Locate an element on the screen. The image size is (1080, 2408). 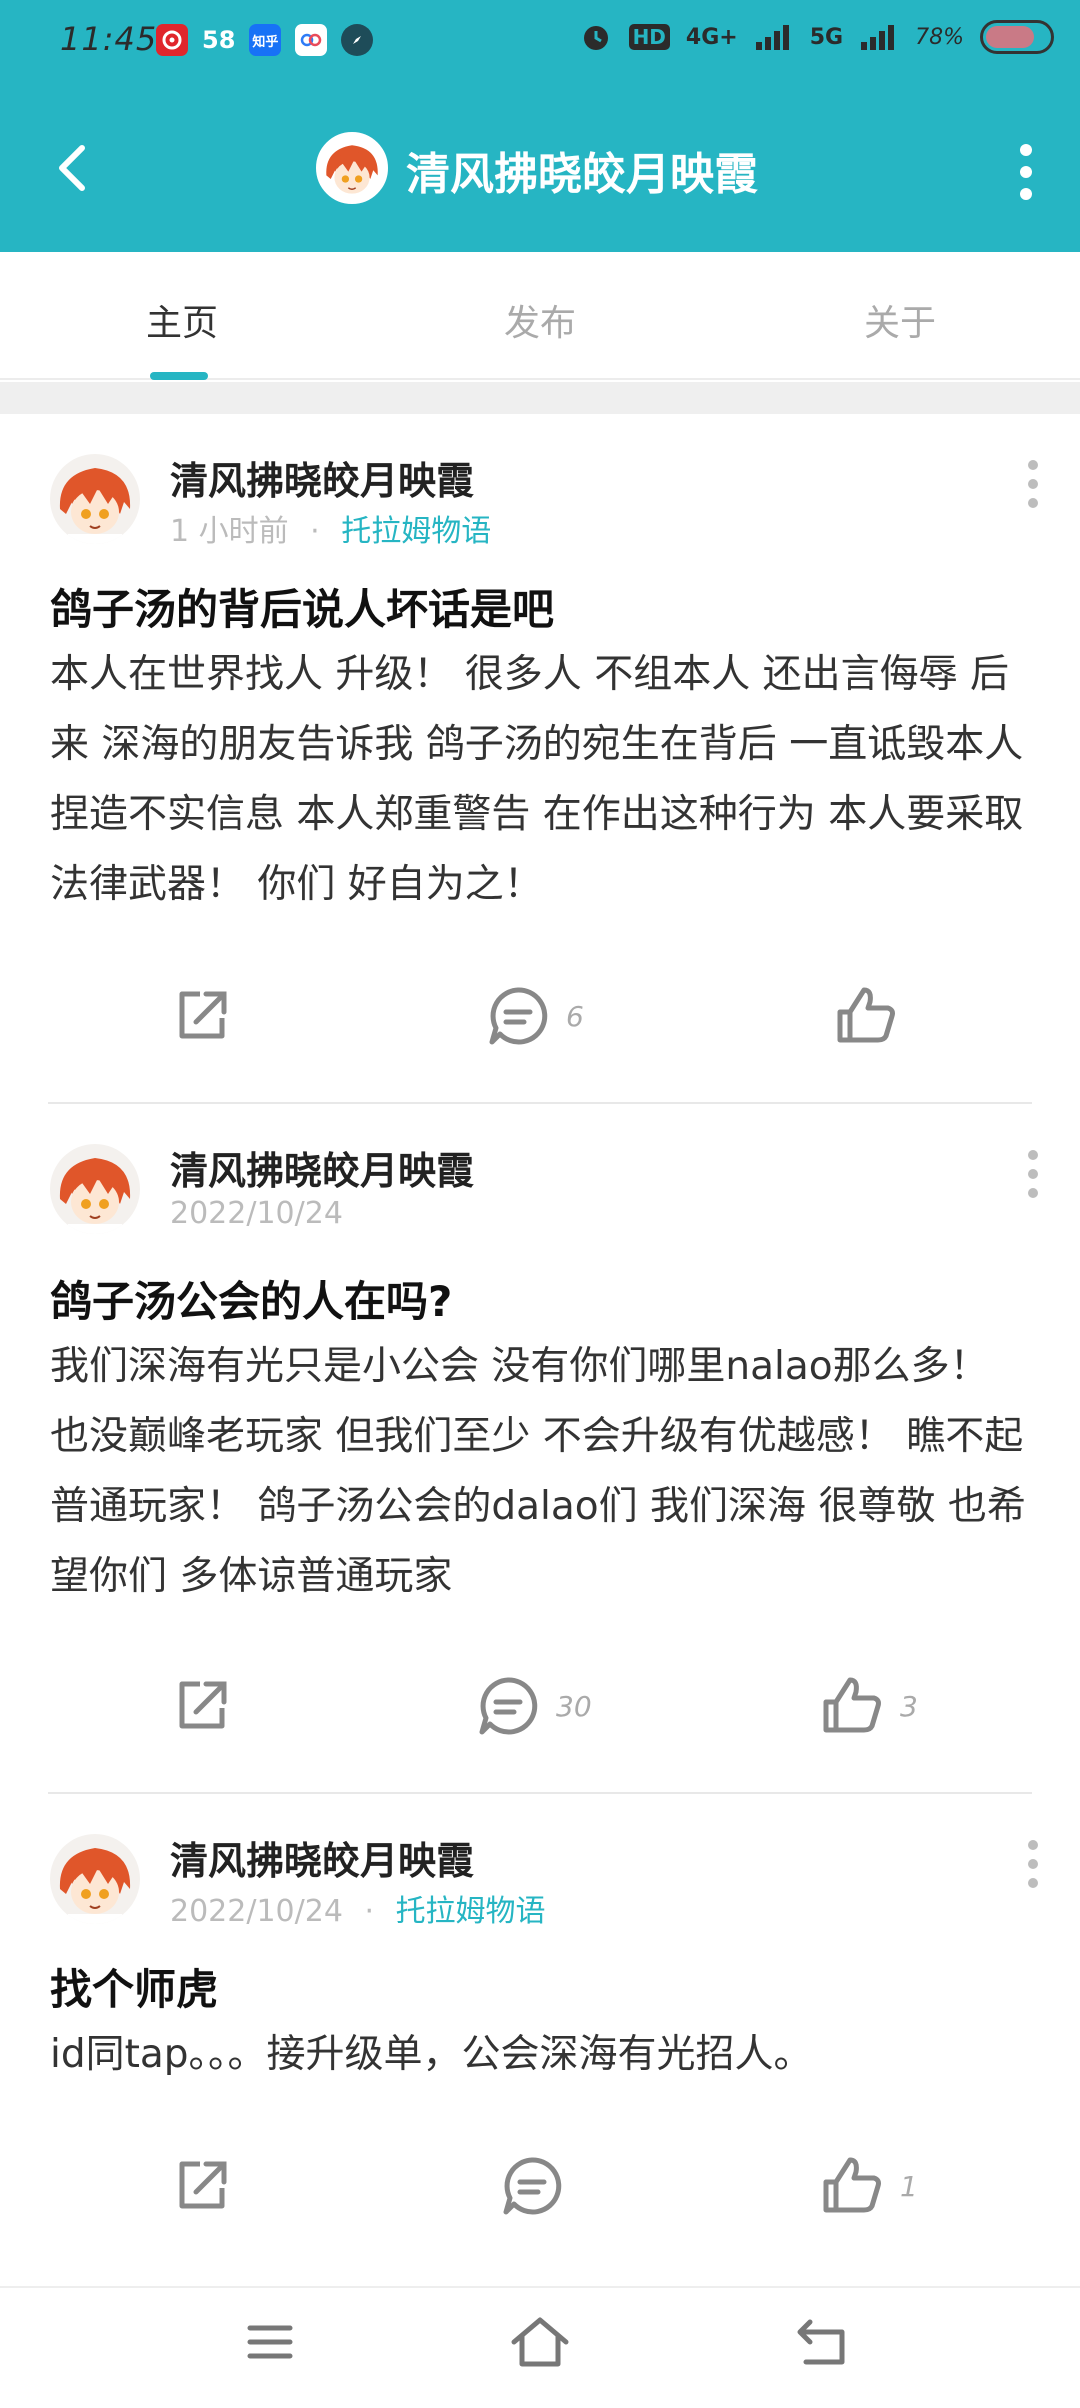
comment-button: 6 is located at coordinates (535, 1016).